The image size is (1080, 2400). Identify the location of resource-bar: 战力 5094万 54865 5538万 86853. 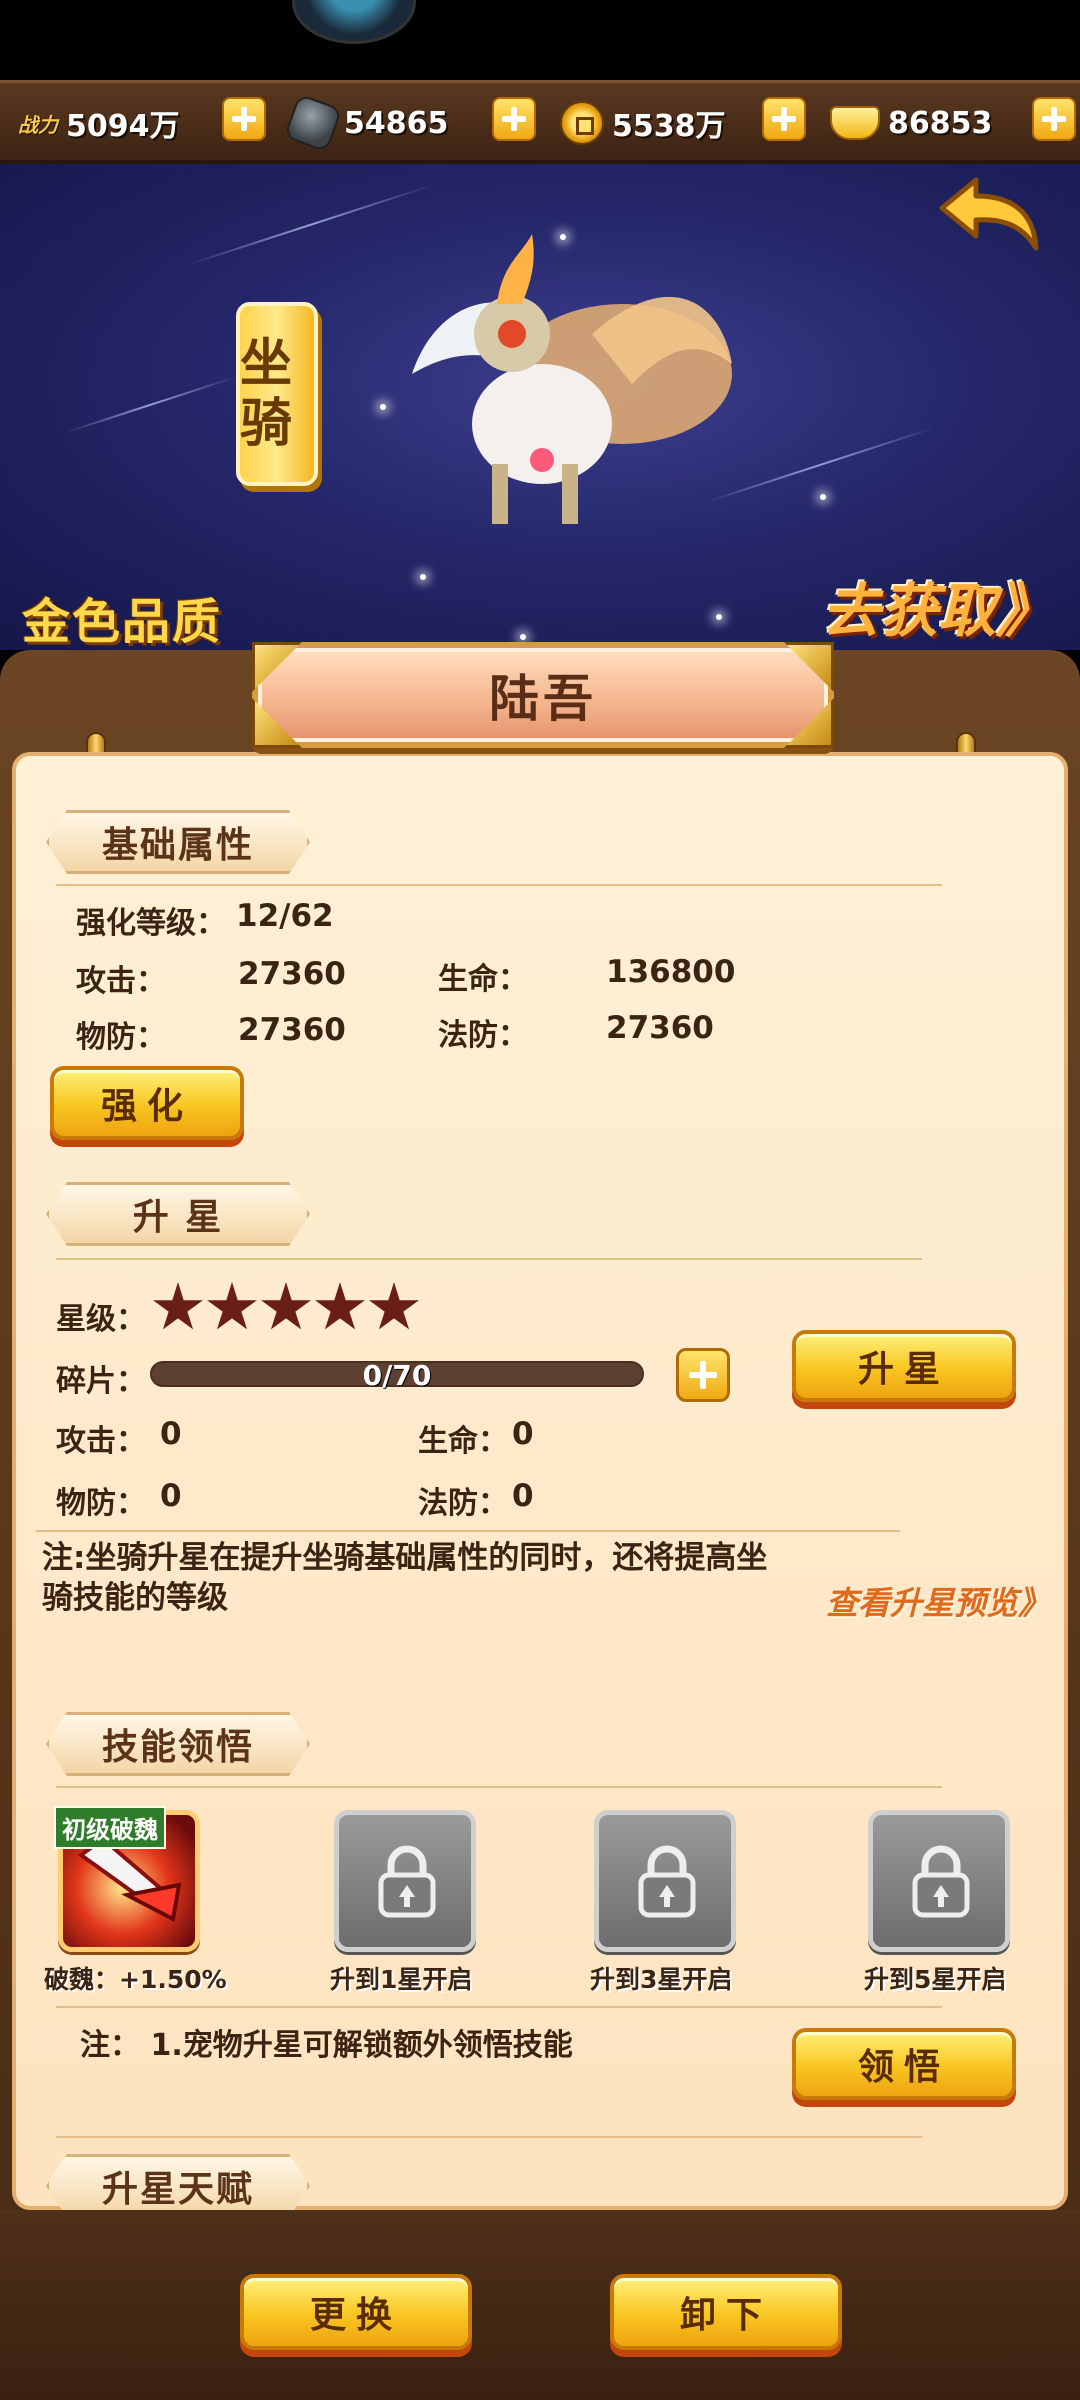
(540, 122).